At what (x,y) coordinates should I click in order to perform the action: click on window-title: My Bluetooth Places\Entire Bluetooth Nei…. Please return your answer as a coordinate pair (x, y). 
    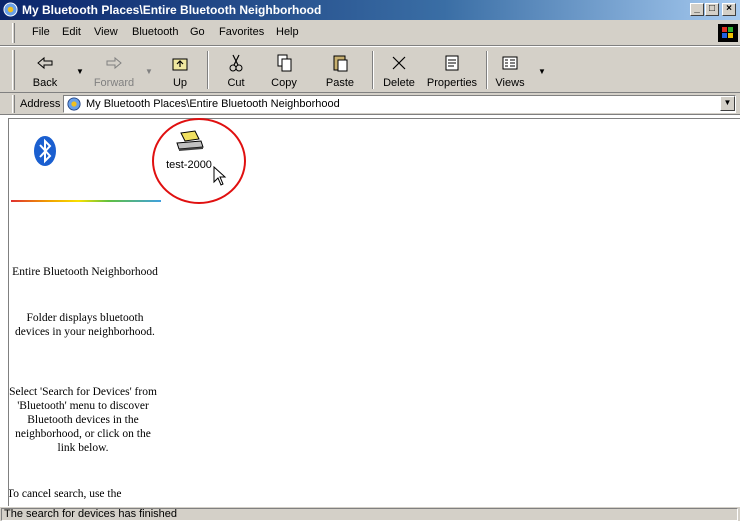
    Looking at the image, I should click on (172, 10).